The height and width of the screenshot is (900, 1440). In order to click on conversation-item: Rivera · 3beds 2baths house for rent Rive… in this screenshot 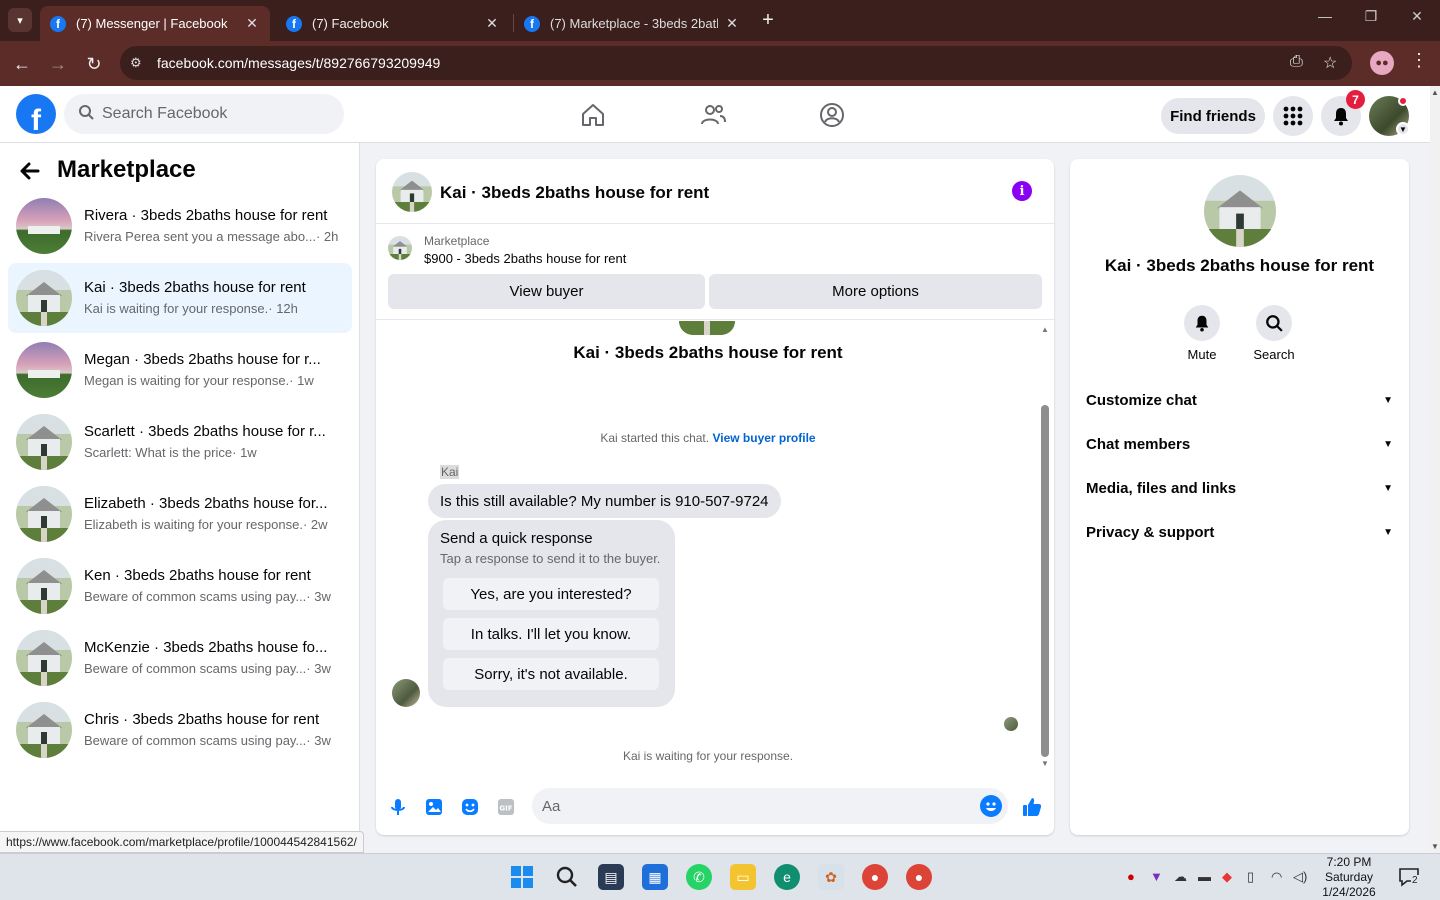, I will do `click(180, 226)`.